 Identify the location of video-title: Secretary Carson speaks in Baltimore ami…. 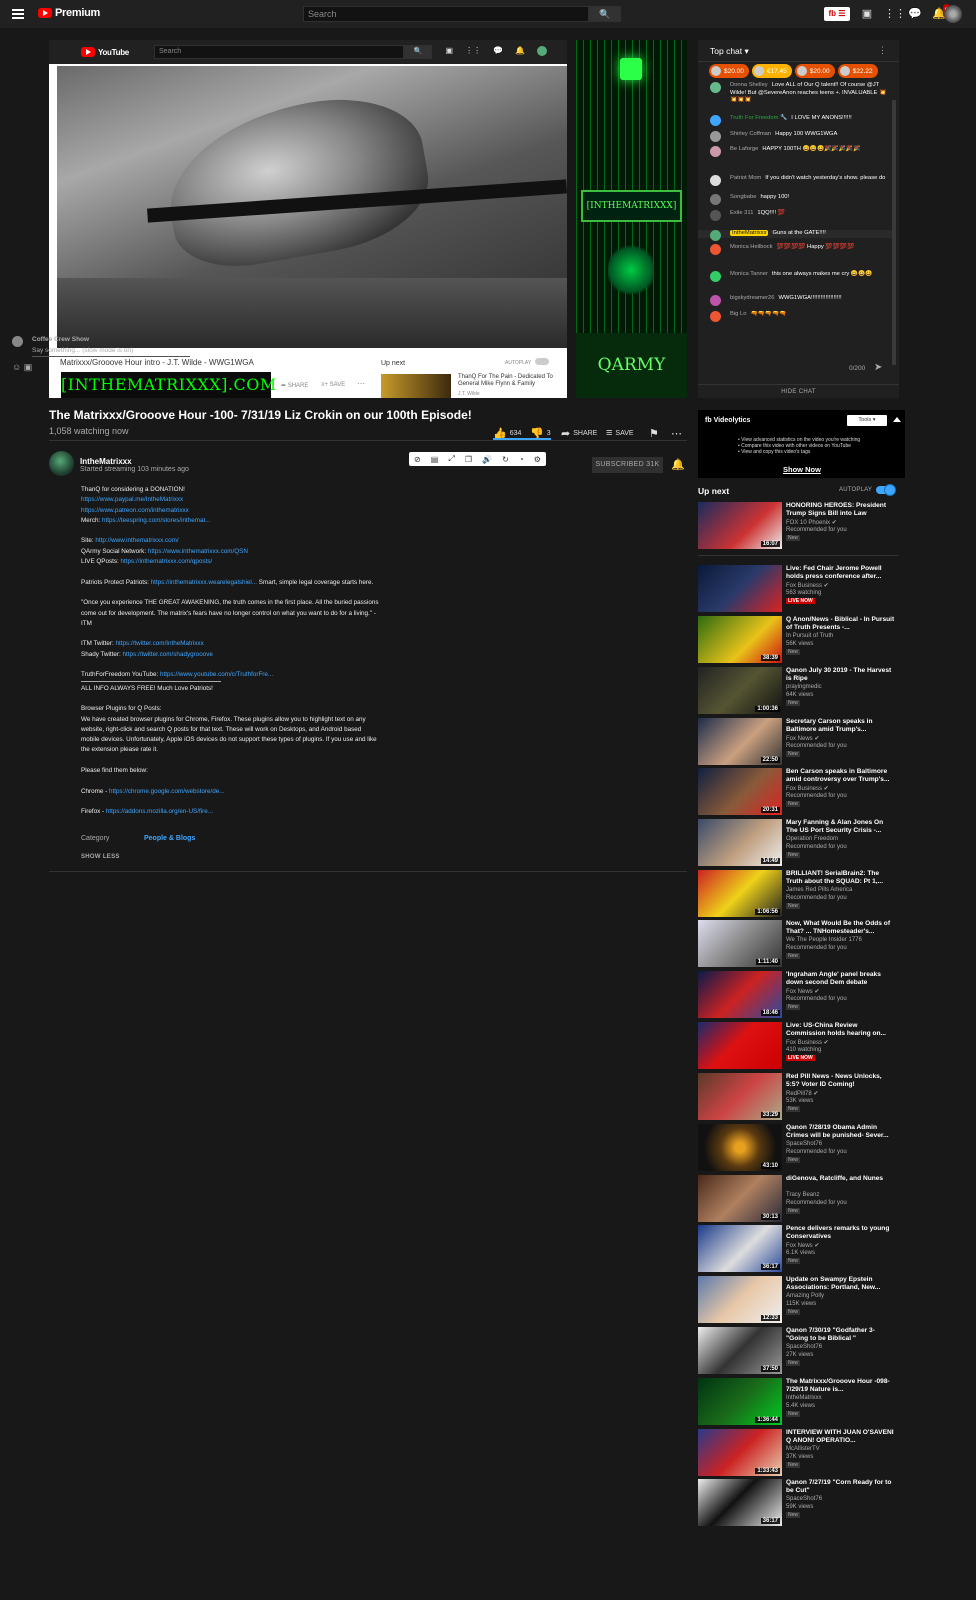
(841, 726).